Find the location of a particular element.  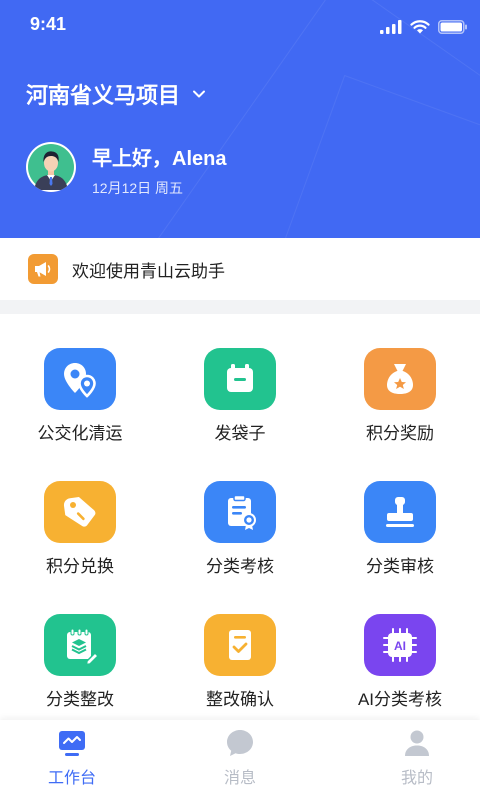

battery-icon is located at coordinates (452, 27).